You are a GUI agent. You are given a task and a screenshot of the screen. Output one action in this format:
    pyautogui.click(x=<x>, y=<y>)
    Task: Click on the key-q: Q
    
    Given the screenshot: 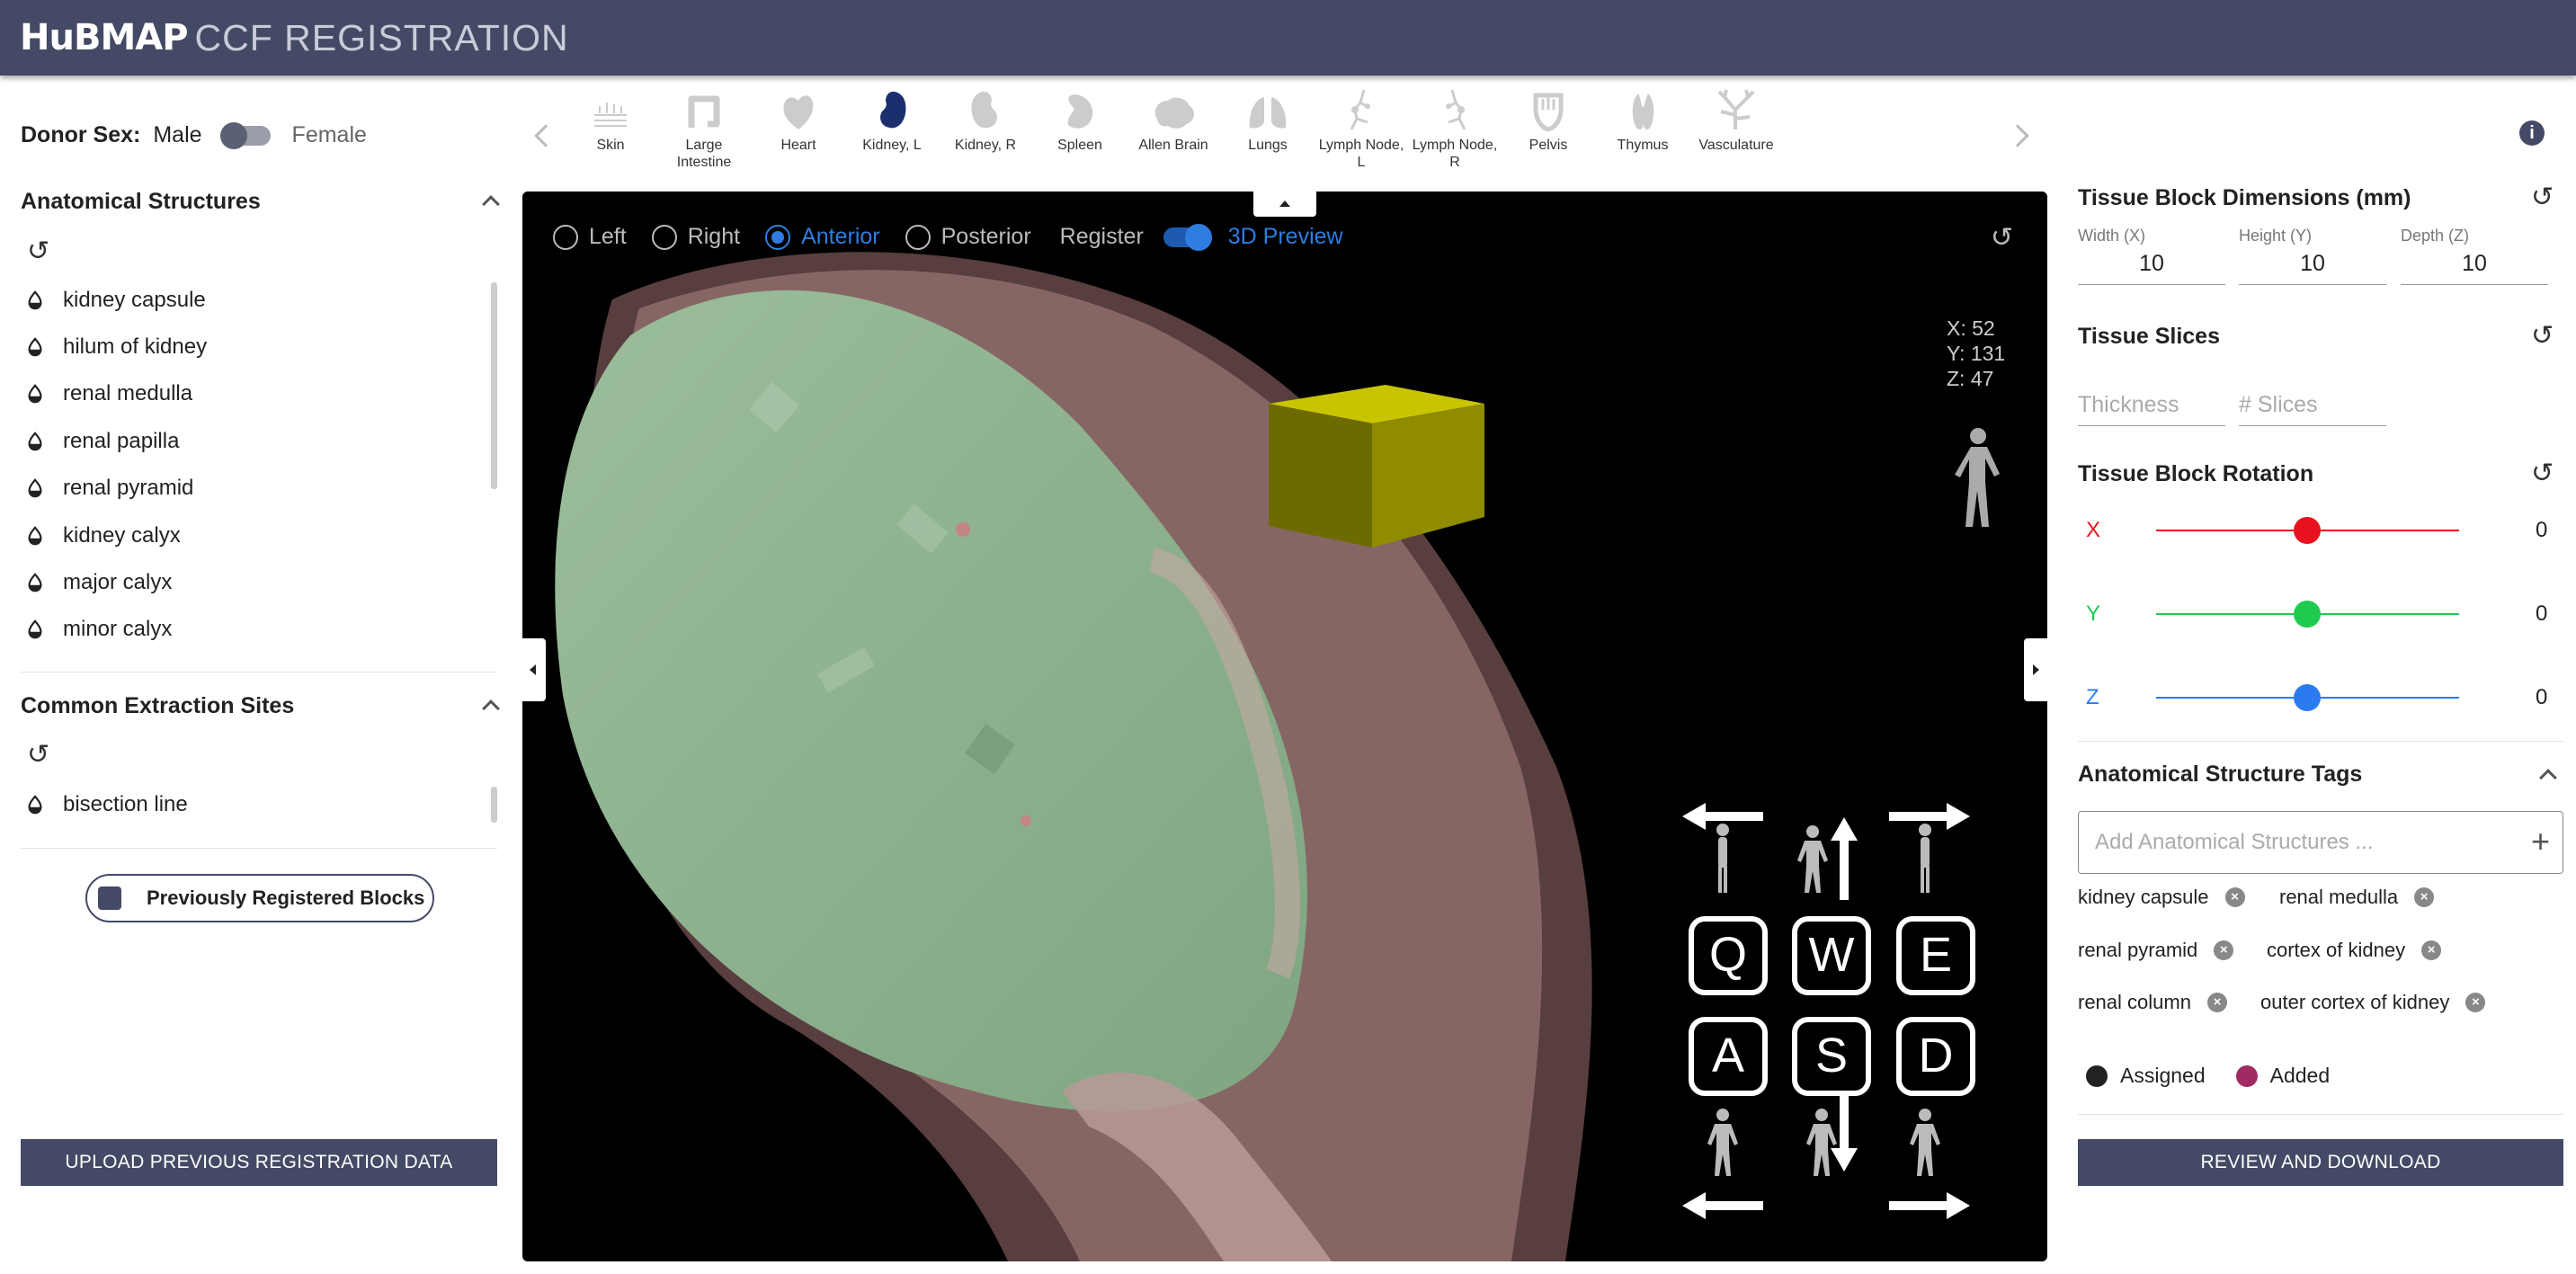 What is the action you would take?
    pyautogui.click(x=1728, y=955)
    